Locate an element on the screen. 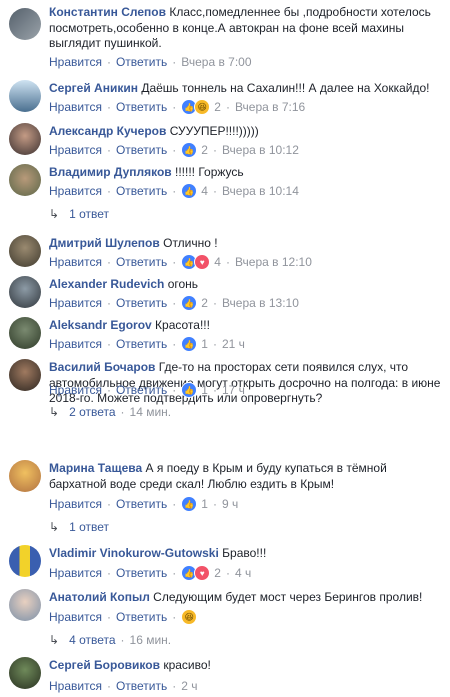  author-name: Aleksandr Egorov is located at coordinates (100, 325).